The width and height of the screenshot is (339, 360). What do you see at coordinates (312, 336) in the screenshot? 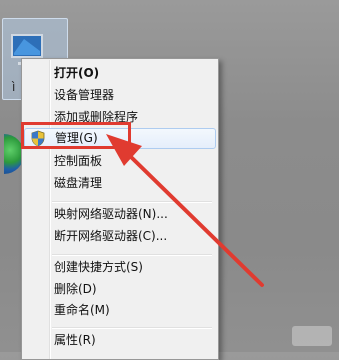
I see `watermark` at bounding box center [312, 336].